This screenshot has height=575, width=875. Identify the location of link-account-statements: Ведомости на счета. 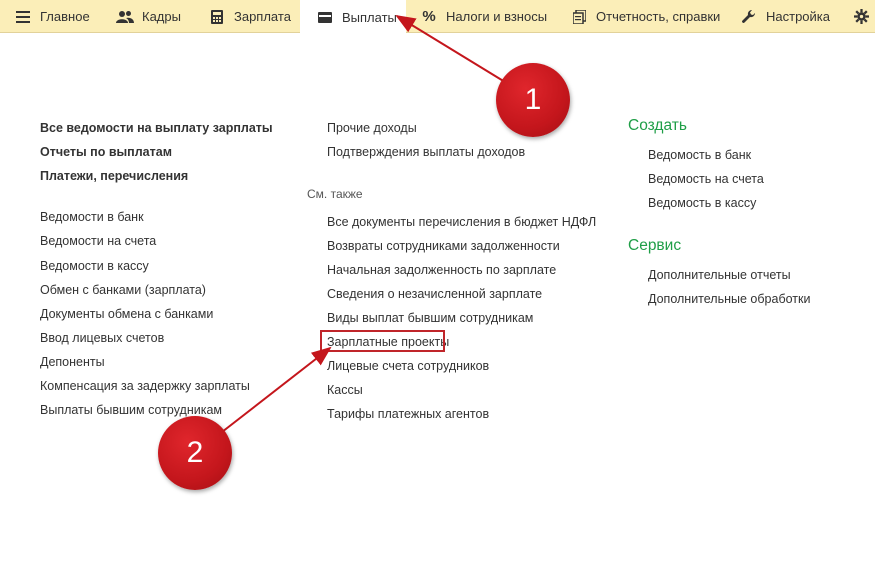
(98, 241).